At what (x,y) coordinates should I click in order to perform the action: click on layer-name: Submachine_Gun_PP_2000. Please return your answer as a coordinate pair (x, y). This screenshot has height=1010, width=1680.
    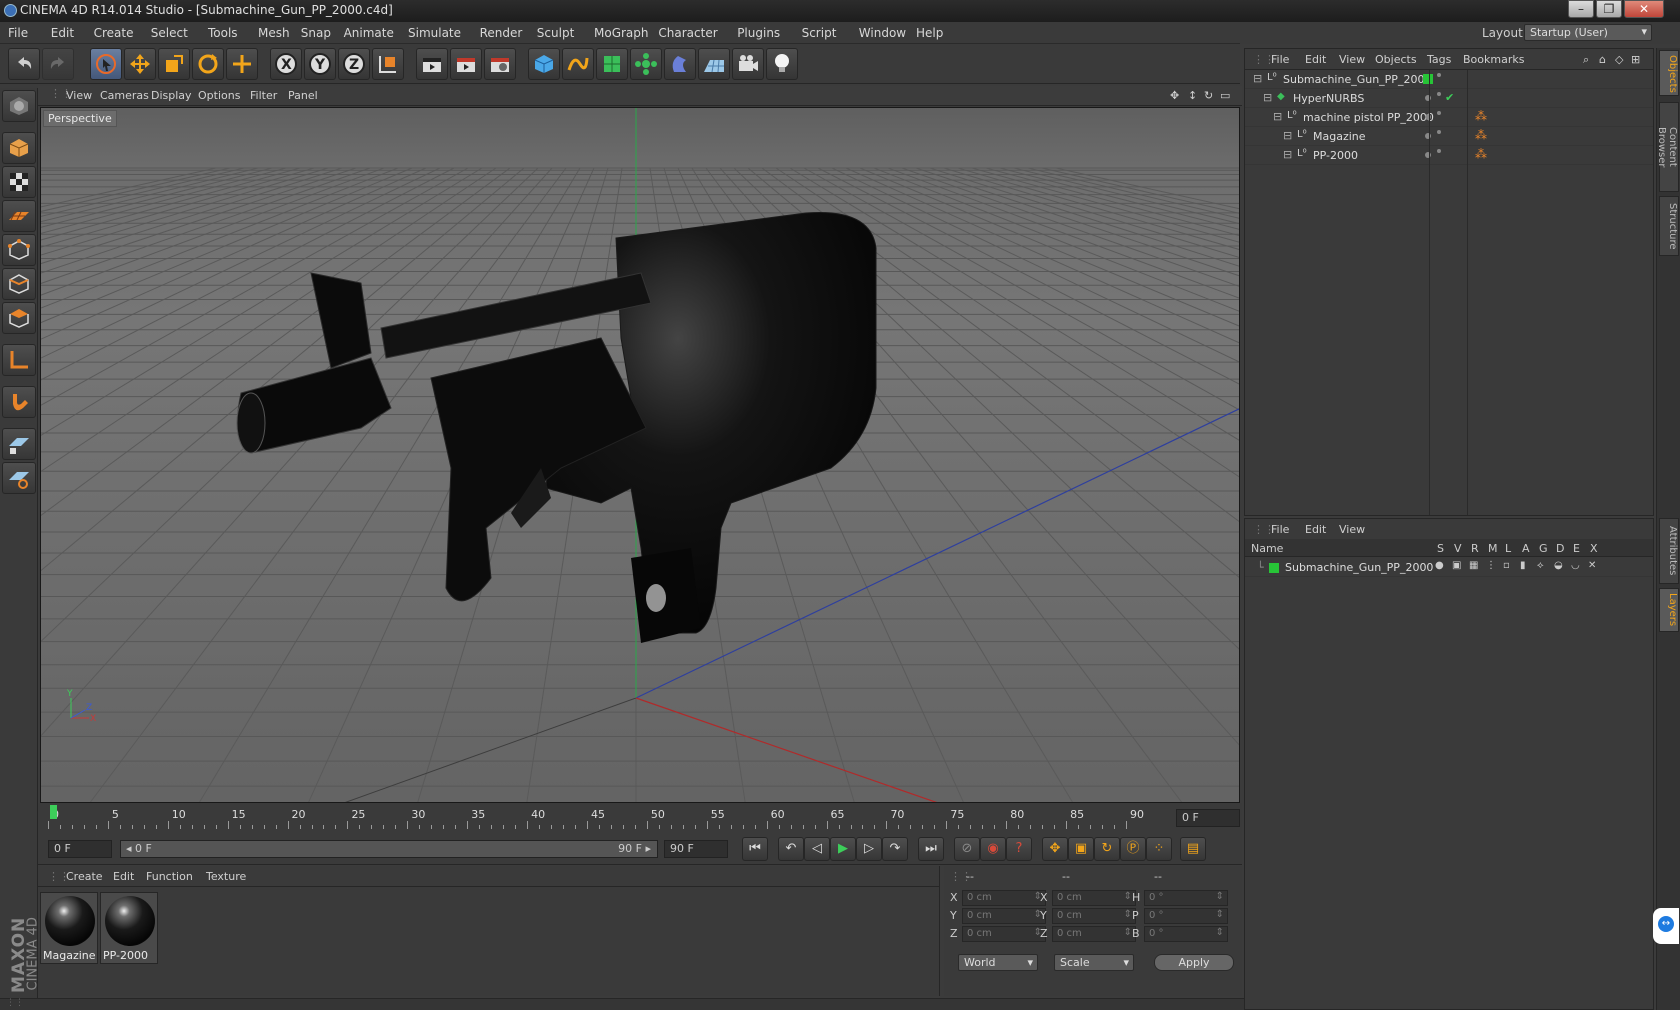
    Looking at the image, I should click on (1359, 567).